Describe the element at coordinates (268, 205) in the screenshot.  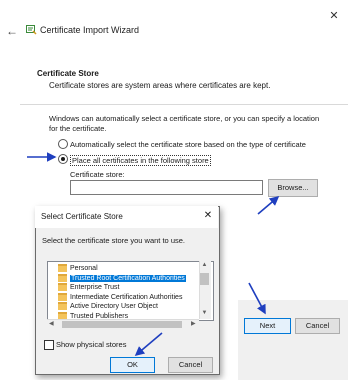
I see `arrow-to-browse` at that location.